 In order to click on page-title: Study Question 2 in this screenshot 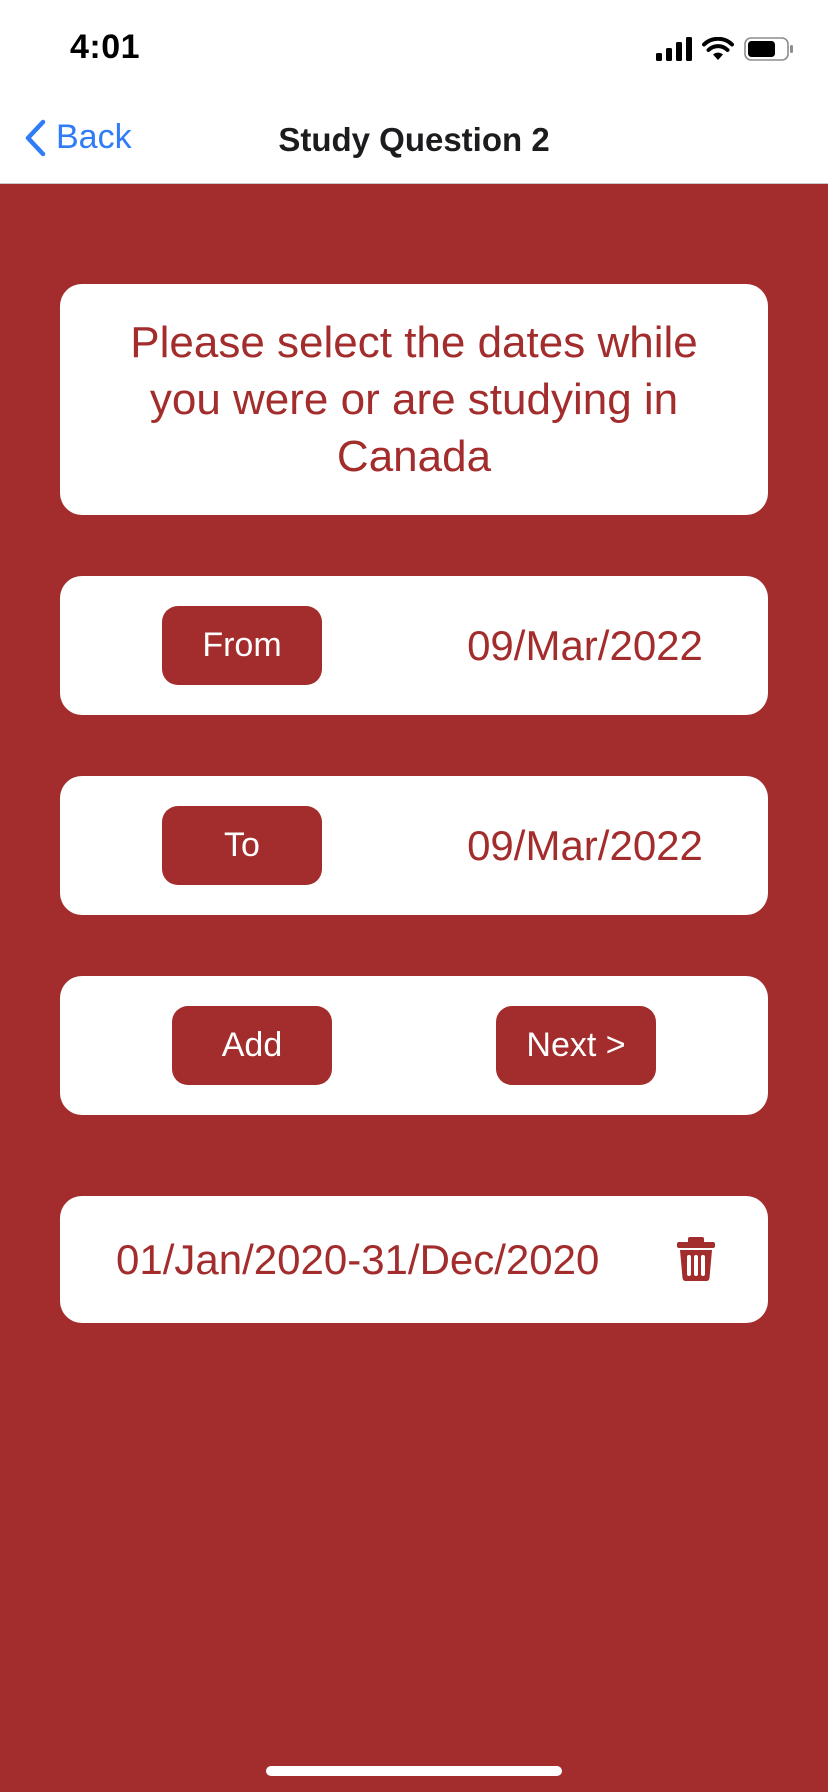, I will do `click(414, 139)`.